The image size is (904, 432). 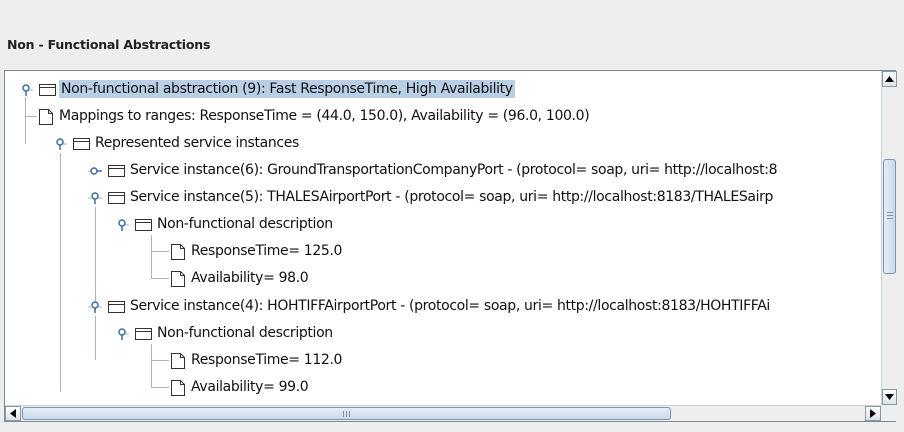 I want to click on tree-node-response-time: ResponseTime= 112.0, so click(x=443, y=361).